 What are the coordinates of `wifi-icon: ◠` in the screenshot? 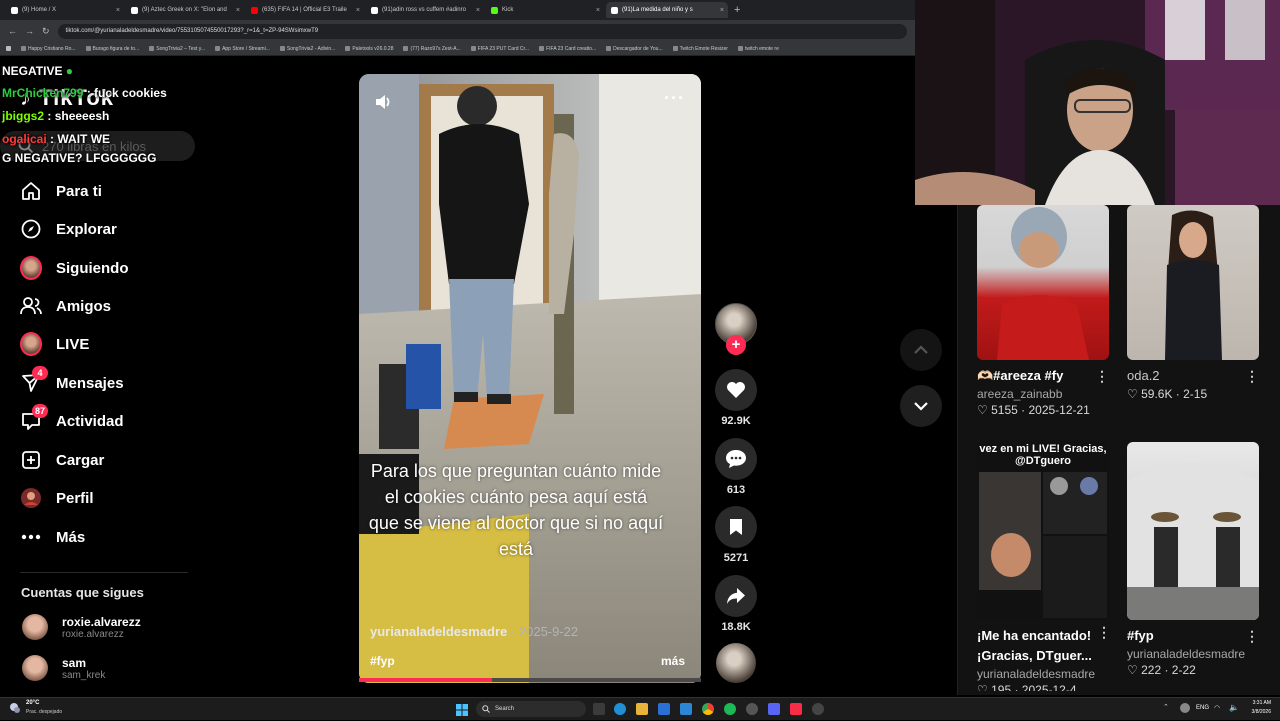 It's located at (1217, 708).